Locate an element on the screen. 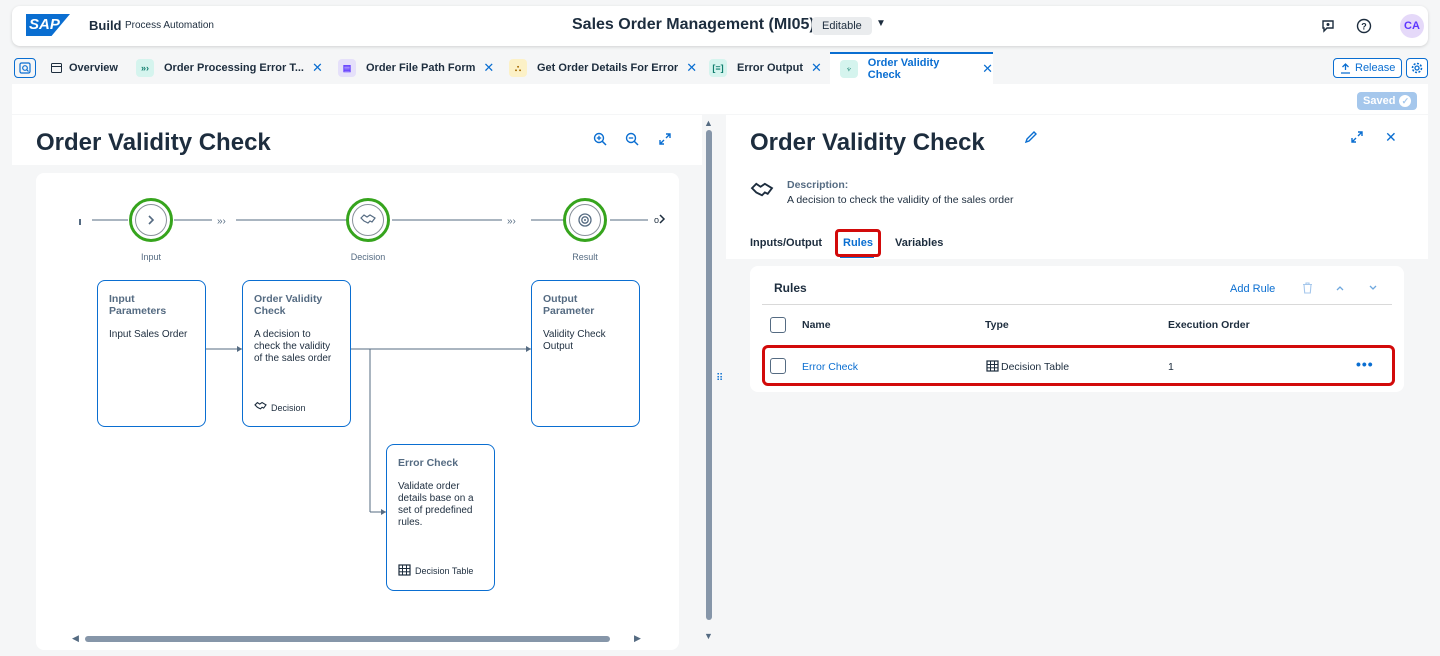  tab-order-processing-error: »› Order Processing Error T... ✕ is located at coordinates (229, 68).